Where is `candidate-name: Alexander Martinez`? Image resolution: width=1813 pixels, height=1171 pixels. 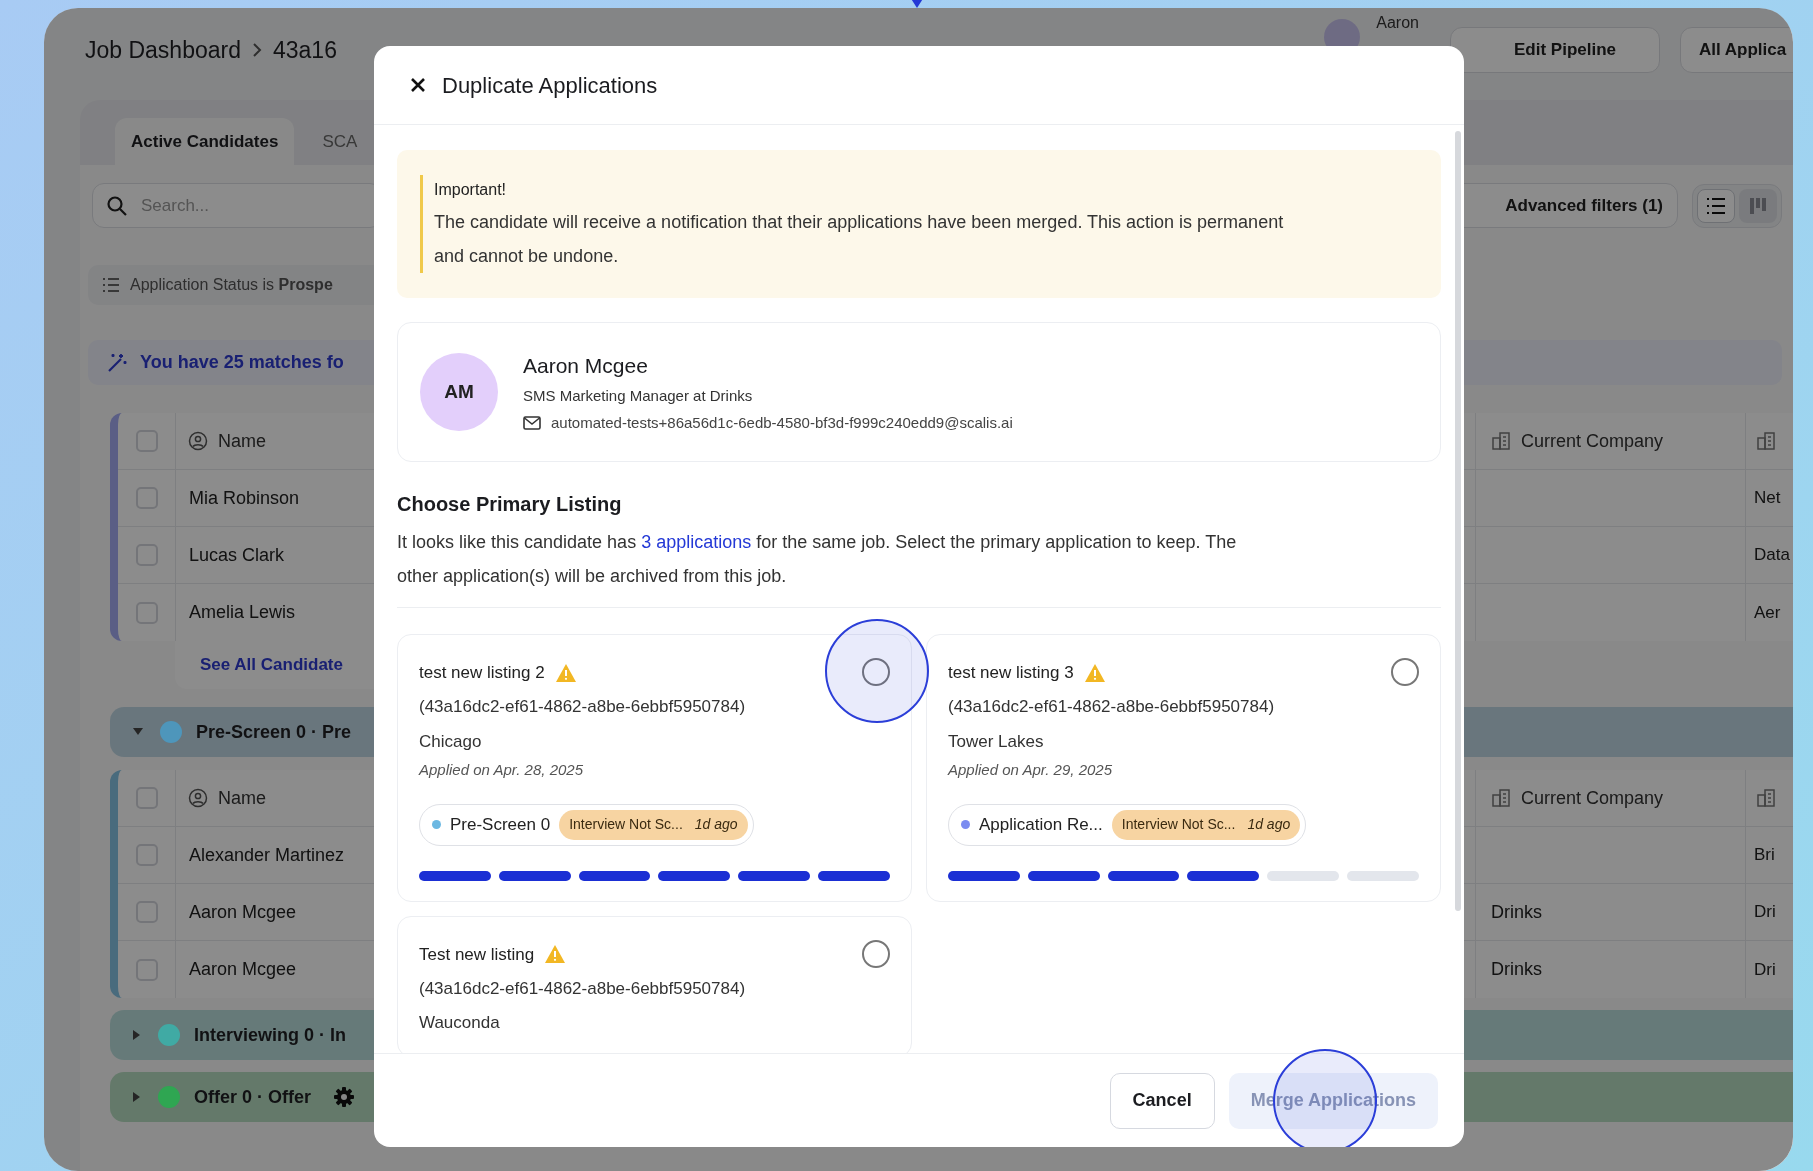 candidate-name: Alexander Martinez is located at coordinates (267, 855).